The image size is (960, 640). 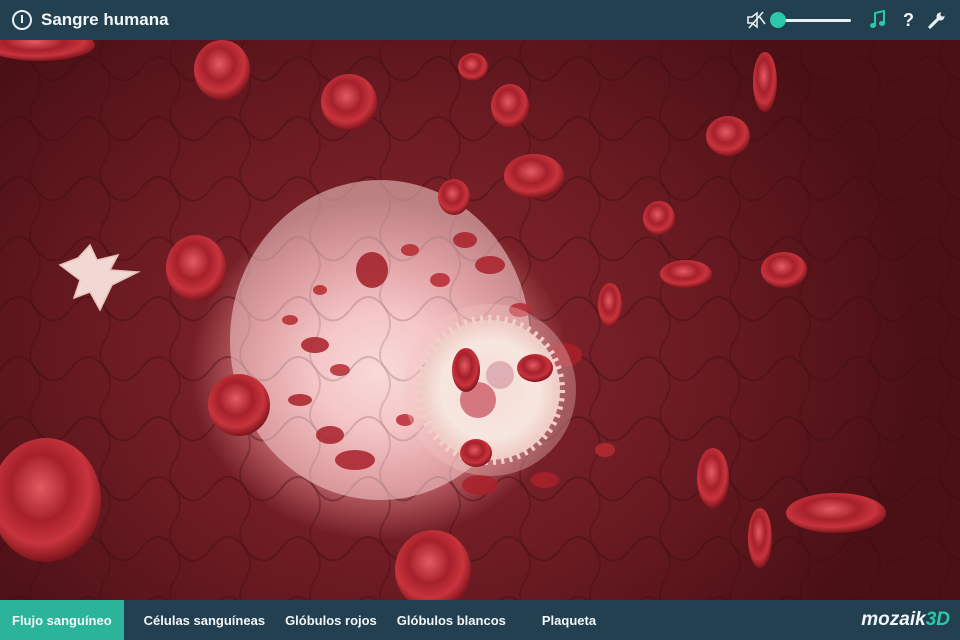 I want to click on question-icon: ?, so click(x=908, y=20).